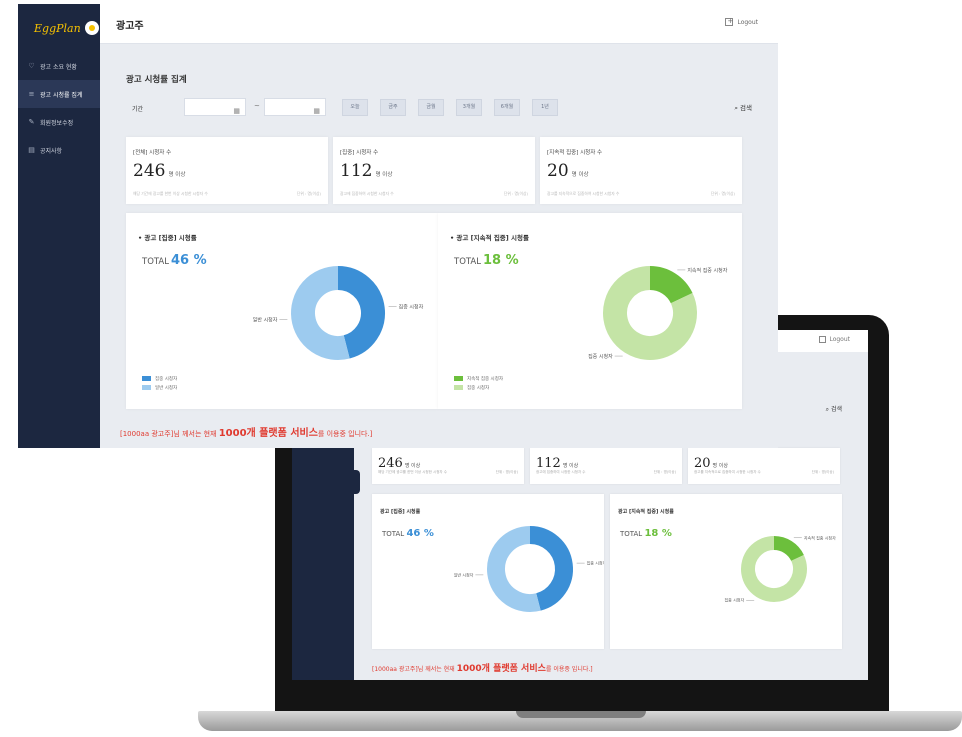  I want to click on logo-text: EggPlan, so click(57, 28).